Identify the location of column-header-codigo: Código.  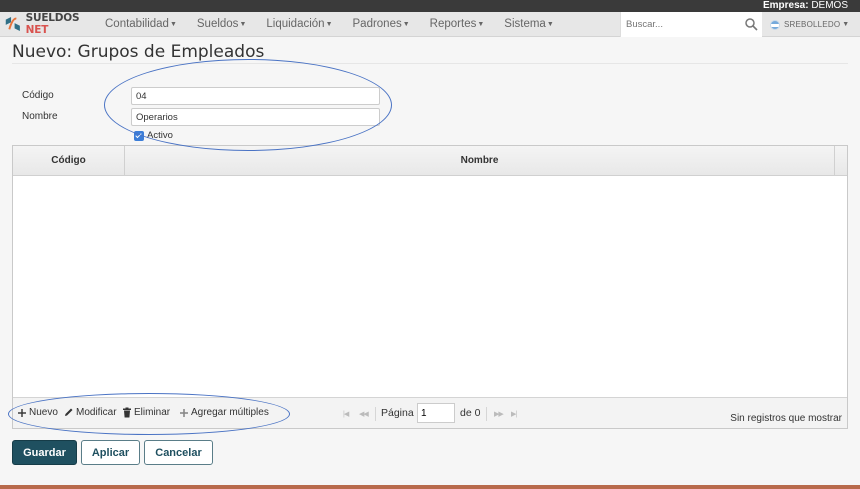
(69, 160).